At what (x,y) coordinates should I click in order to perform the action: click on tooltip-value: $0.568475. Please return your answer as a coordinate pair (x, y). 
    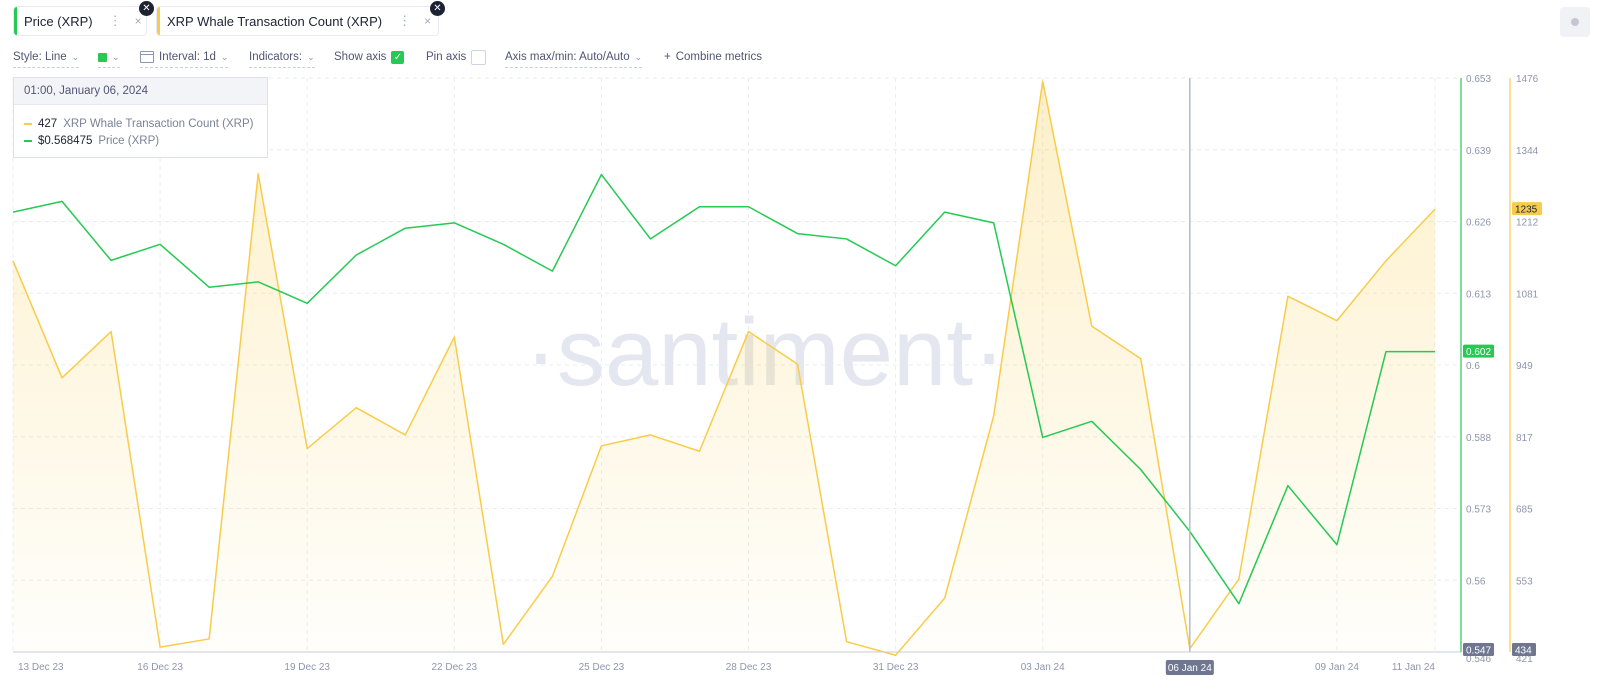
    Looking at the image, I should click on (65, 141).